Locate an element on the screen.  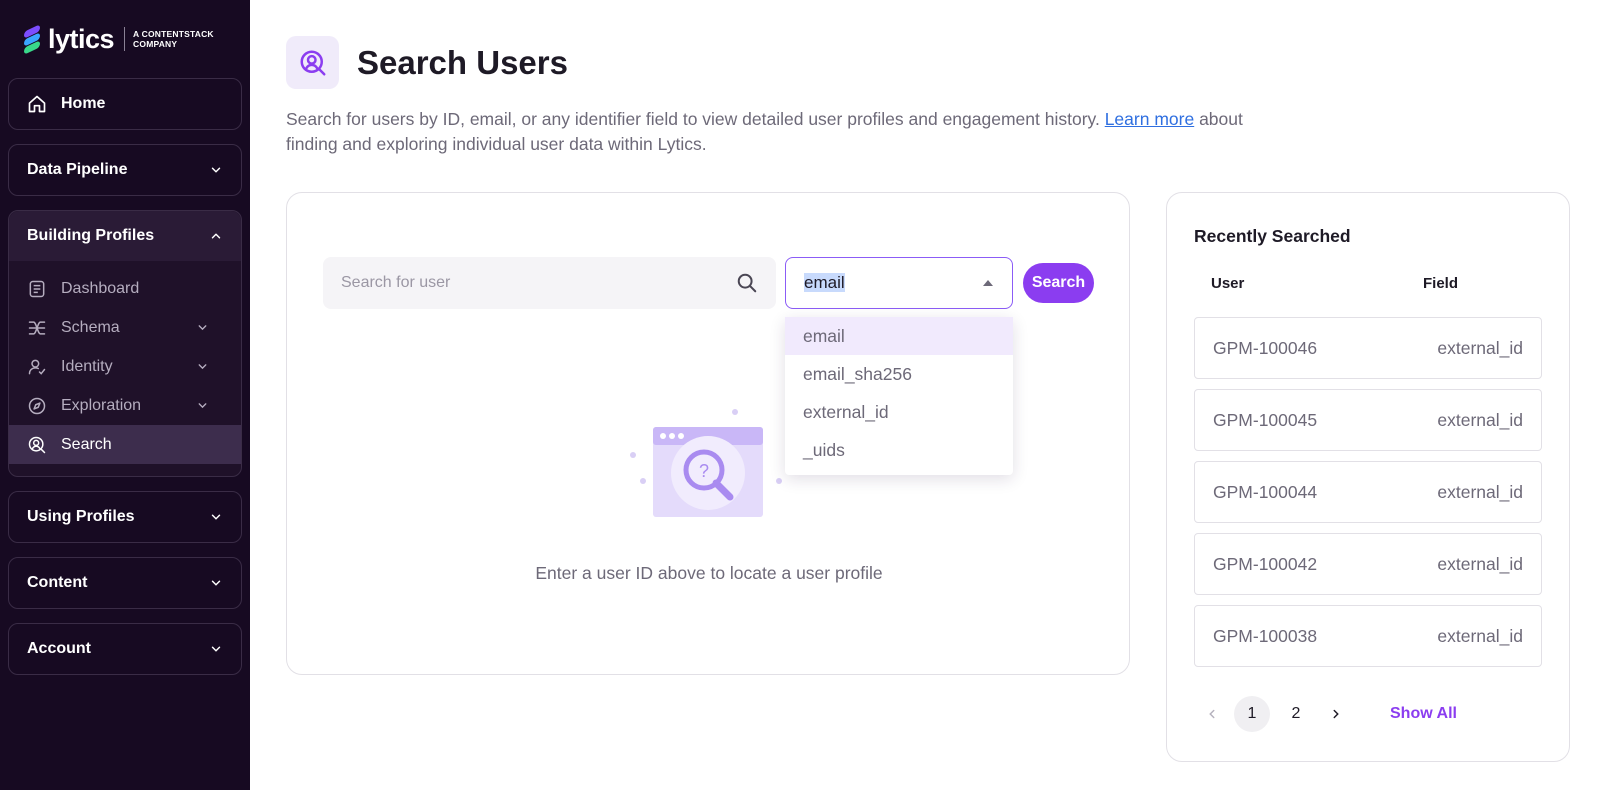
recent-user: GPM-100042 is located at coordinates (1265, 563).